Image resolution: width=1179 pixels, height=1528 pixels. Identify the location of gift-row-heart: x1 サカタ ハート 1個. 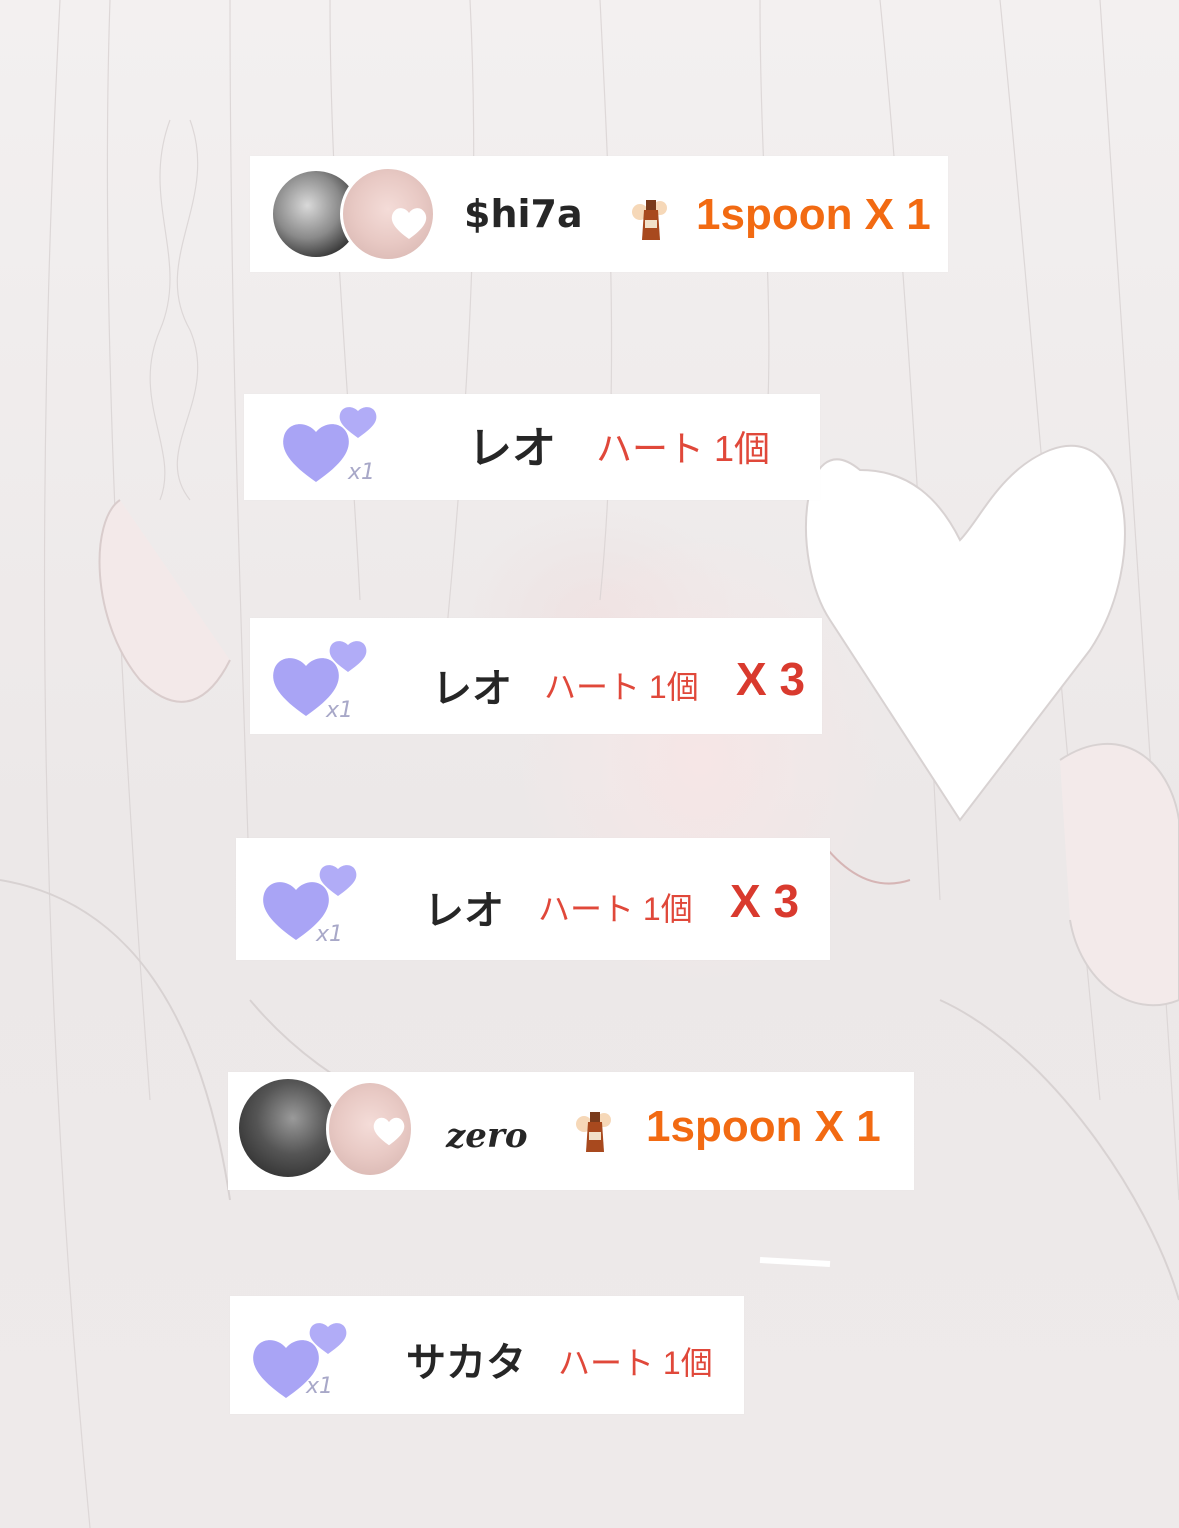
(487, 1355).